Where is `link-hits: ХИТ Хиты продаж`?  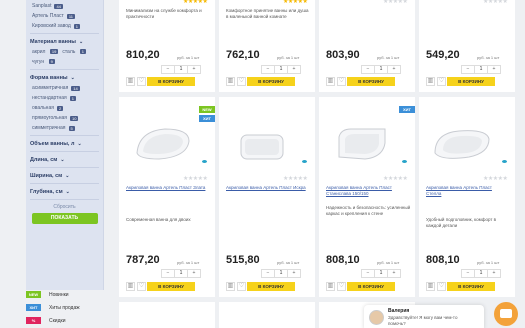 link-hits: ХИТ Хиты продаж is located at coordinates (65, 307).